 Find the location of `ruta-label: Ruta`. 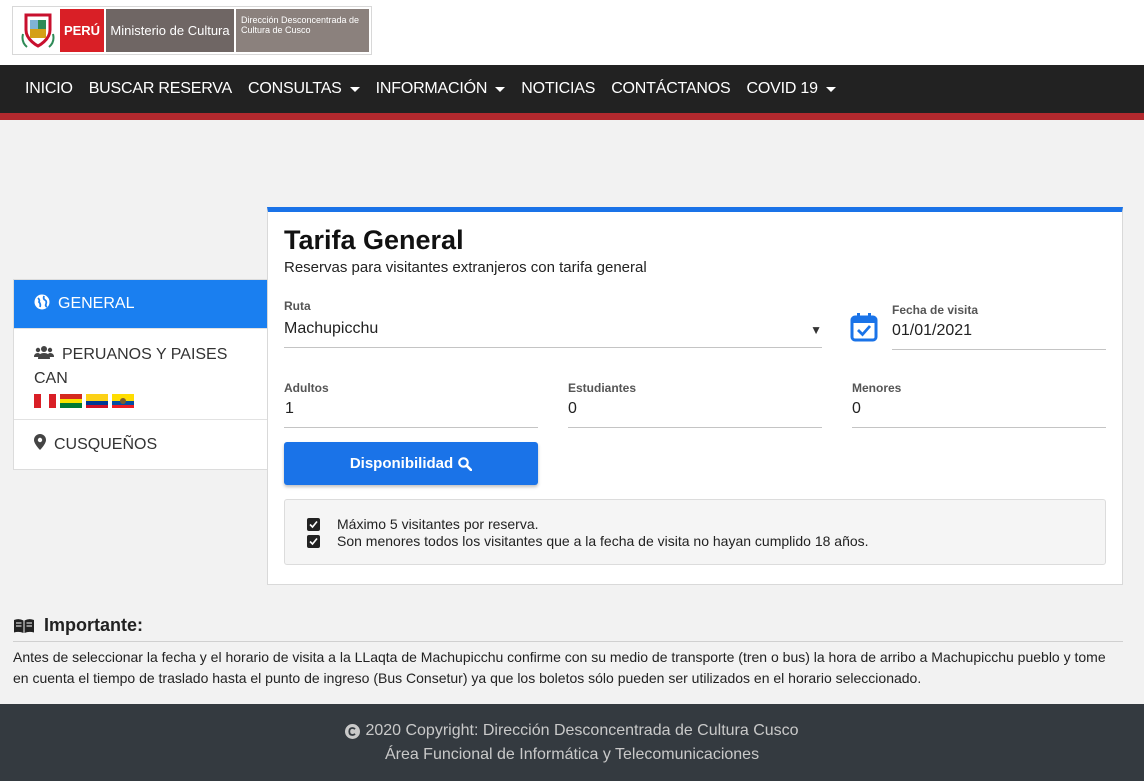

ruta-label: Ruta is located at coordinates (297, 306).